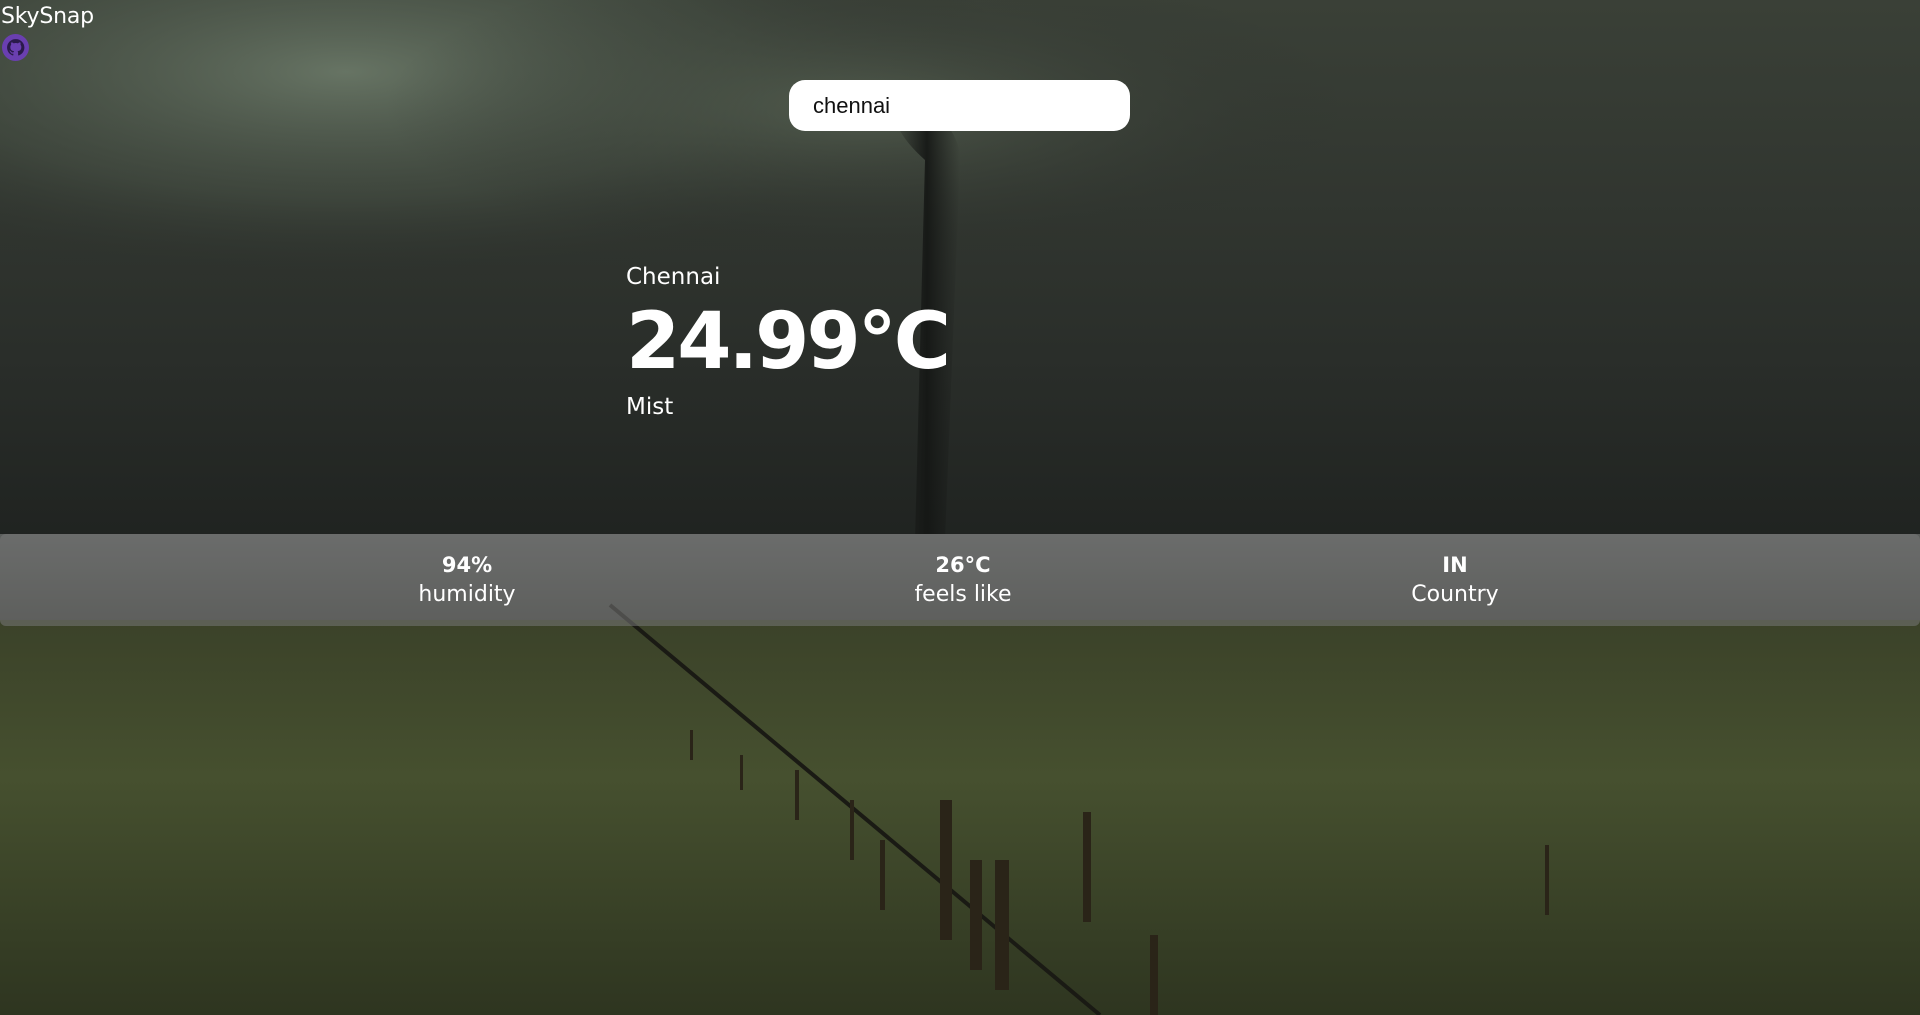 This screenshot has width=1920, height=1015. I want to click on humidity-label: humidity, so click(467, 594).